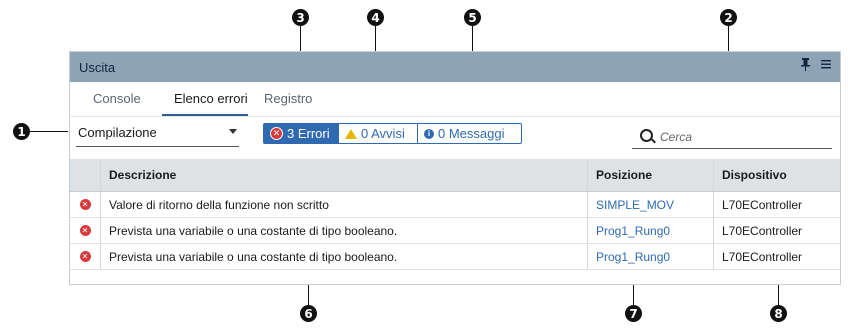 The height and width of the screenshot is (329, 848). I want to click on warnings-filter-button: 0 Avvisi, so click(378, 133).